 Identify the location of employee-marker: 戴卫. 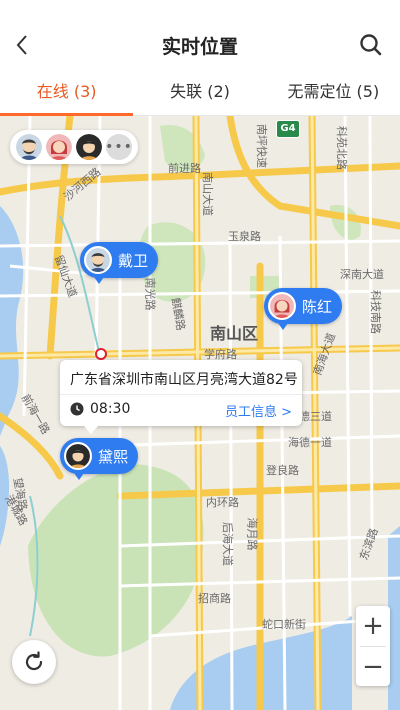
(119, 263).